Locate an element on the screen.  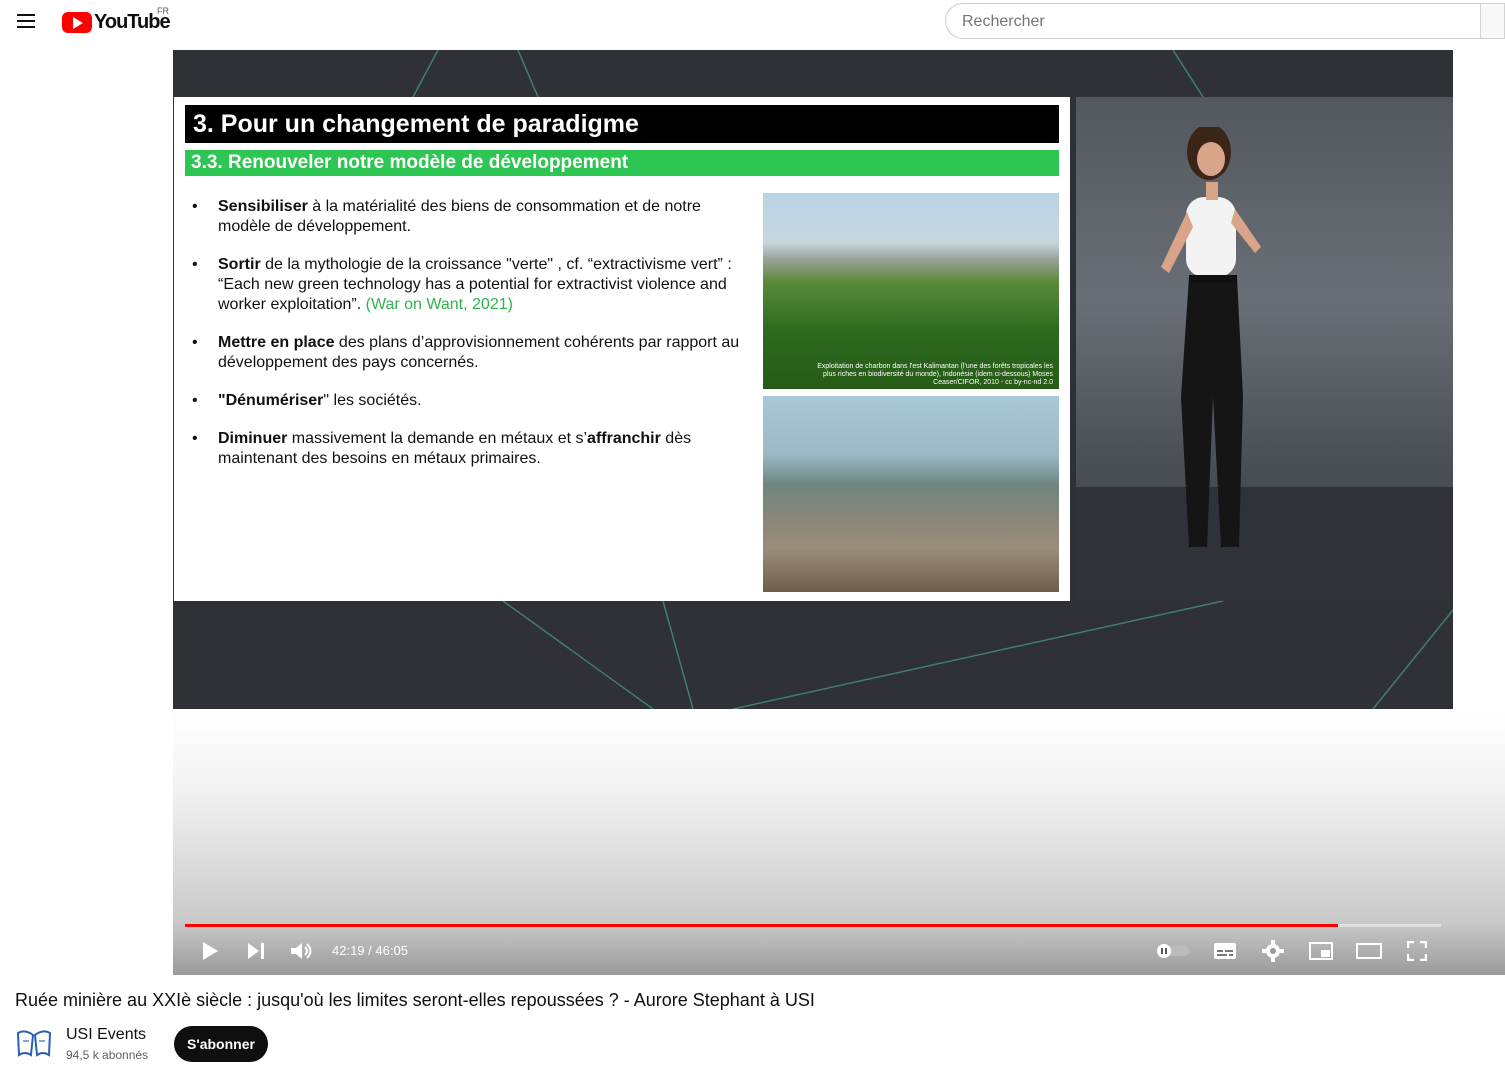
theater-mode-button is located at coordinates (1369, 951).